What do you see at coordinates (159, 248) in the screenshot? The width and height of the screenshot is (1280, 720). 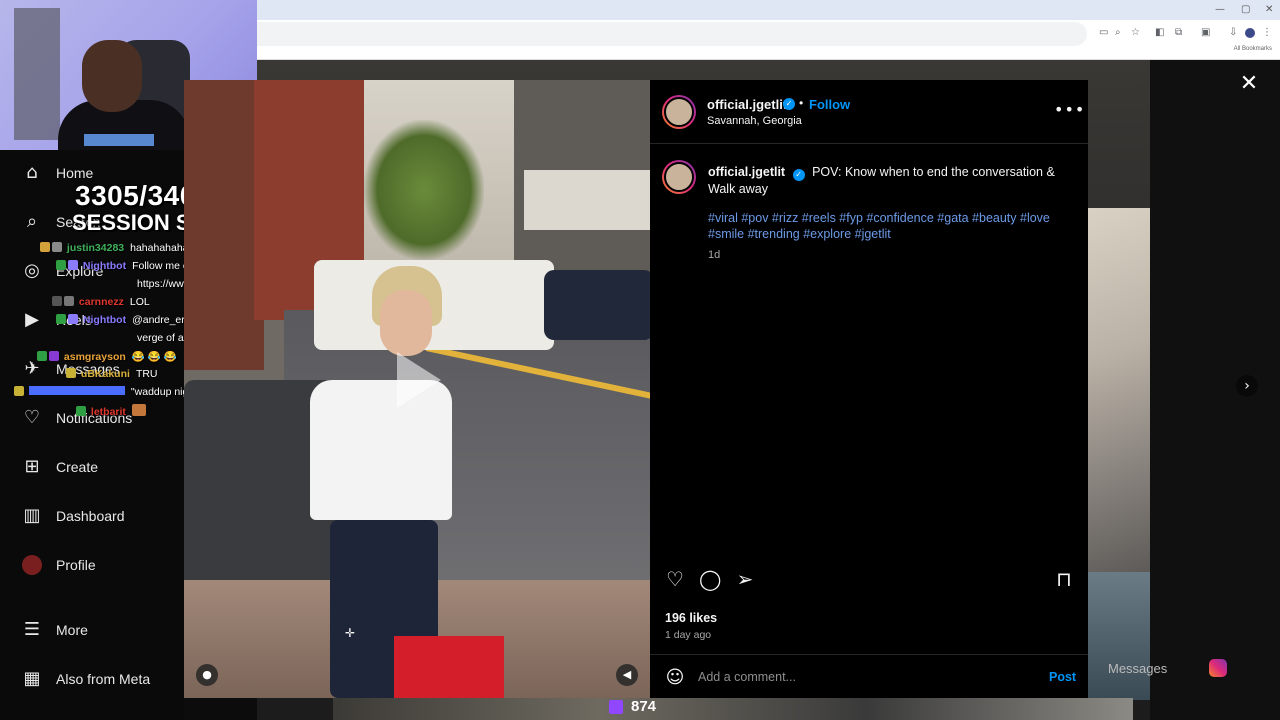 I see `chat-text: hahahahaha` at bounding box center [159, 248].